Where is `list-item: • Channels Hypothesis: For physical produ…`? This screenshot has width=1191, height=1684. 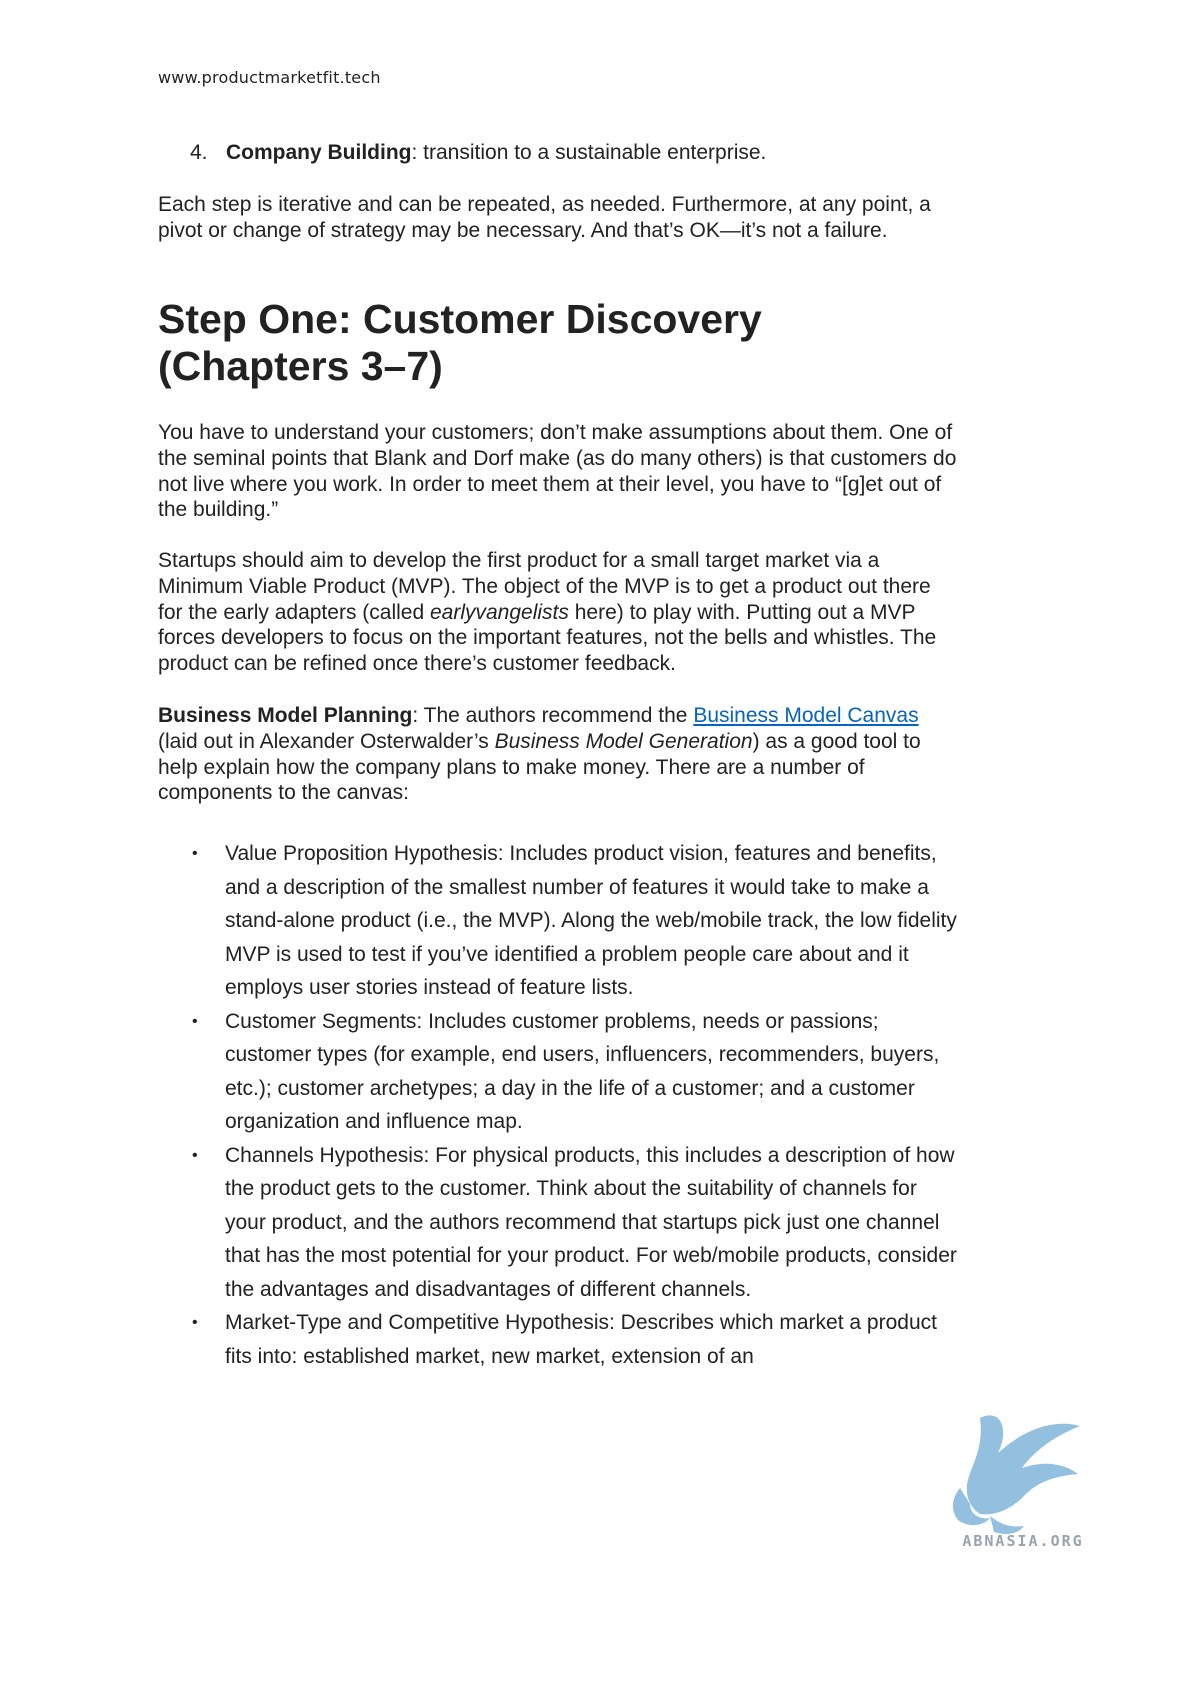
list-item: • Channels Hypothesis: For physical produ… is located at coordinates (558, 1223).